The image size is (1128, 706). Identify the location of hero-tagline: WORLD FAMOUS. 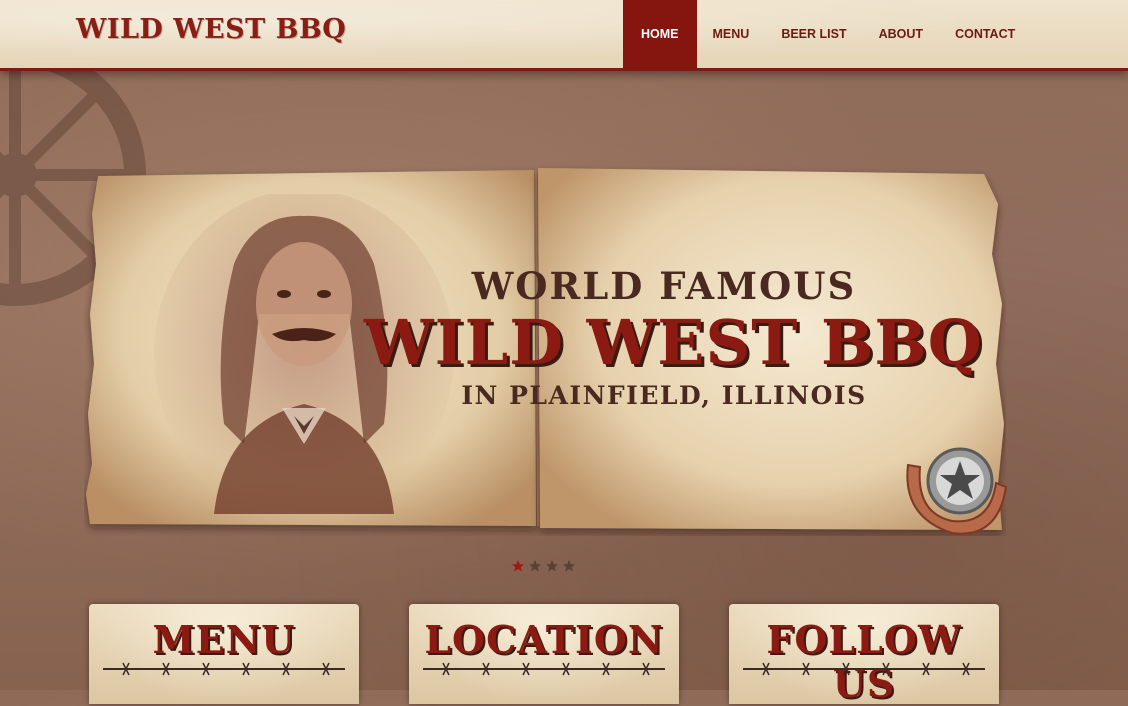
(664, 286).